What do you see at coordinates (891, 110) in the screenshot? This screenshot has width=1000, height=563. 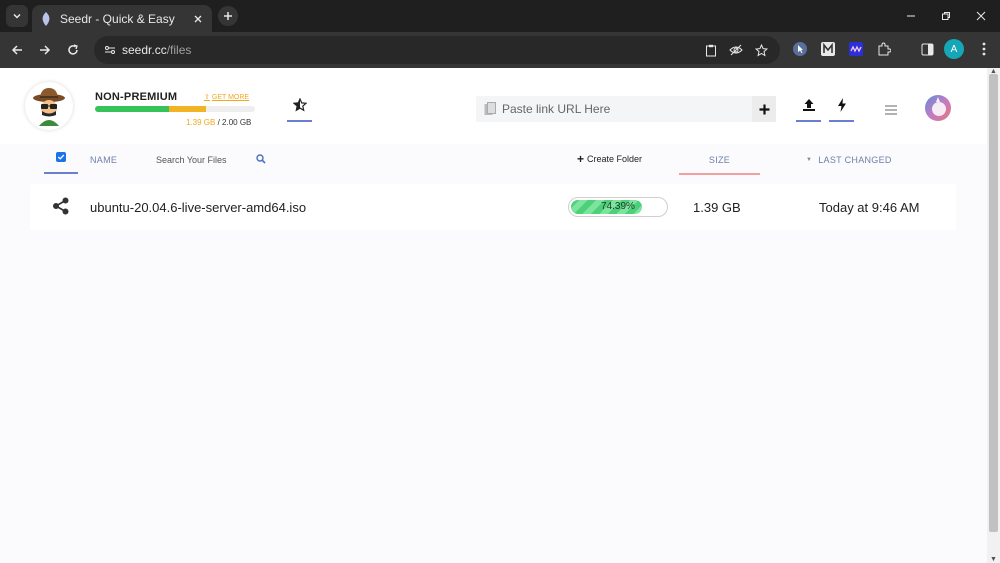 I see `hamburger-menu-icon` at bounding box center [891, 110].